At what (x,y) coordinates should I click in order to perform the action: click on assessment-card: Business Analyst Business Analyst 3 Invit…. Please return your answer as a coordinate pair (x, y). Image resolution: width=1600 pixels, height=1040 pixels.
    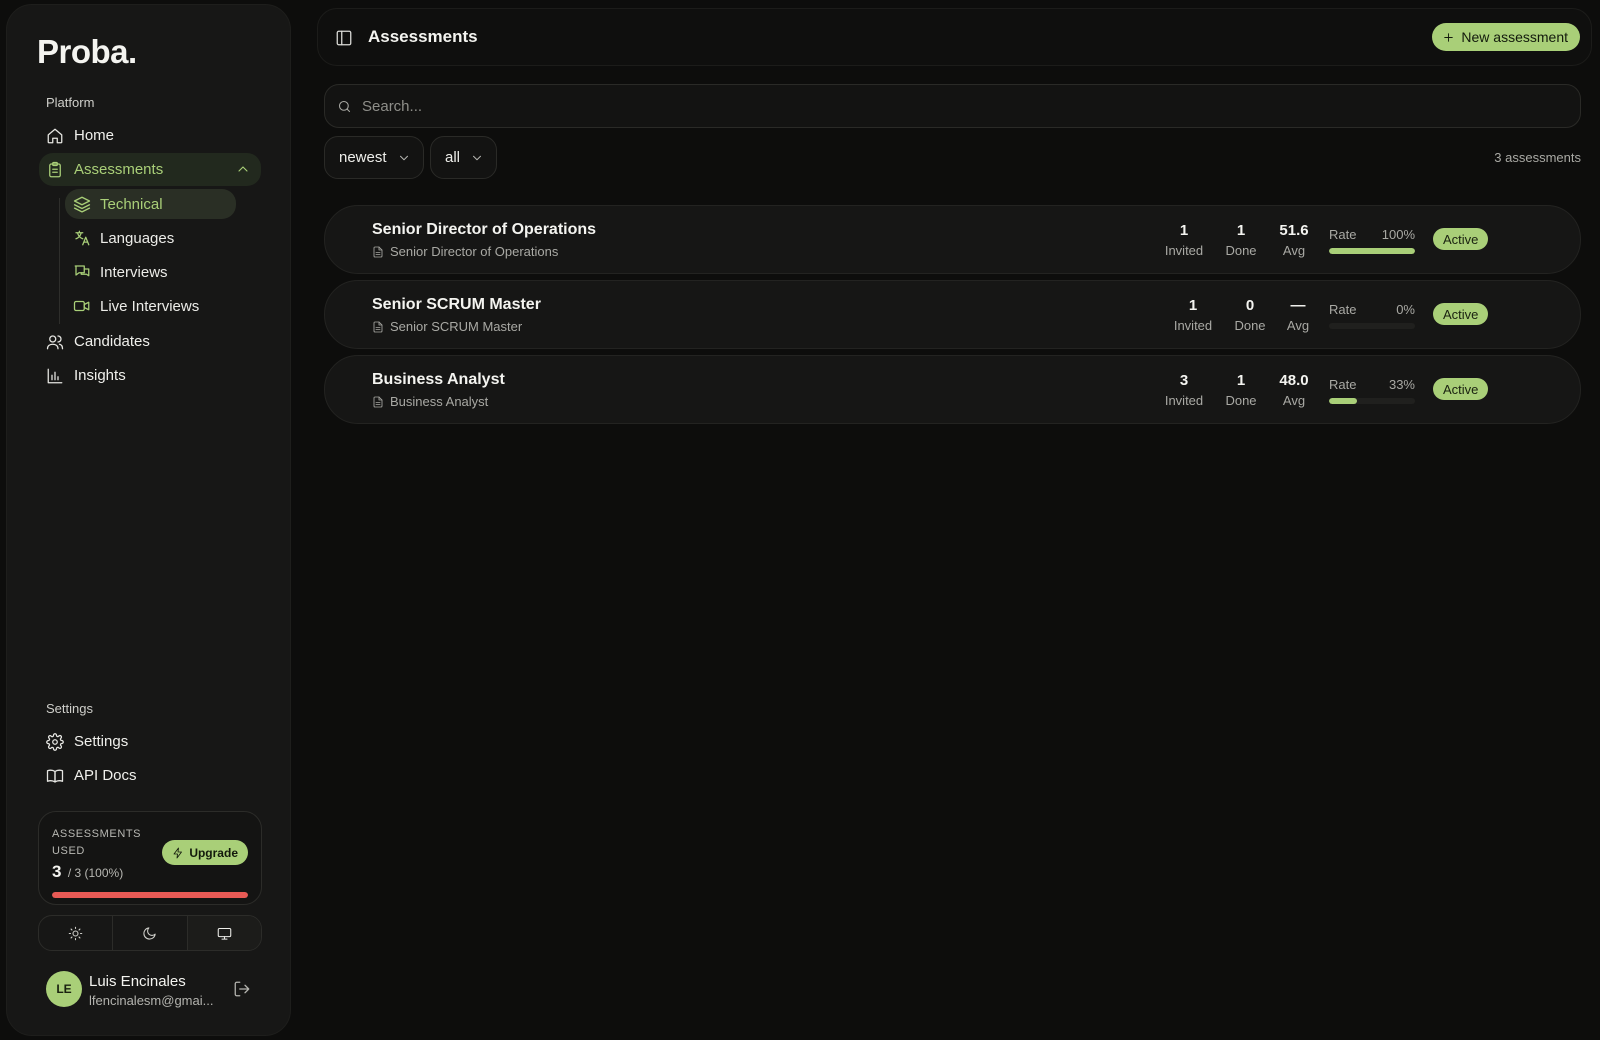
    Looking at the image, I should click on (952, 389).